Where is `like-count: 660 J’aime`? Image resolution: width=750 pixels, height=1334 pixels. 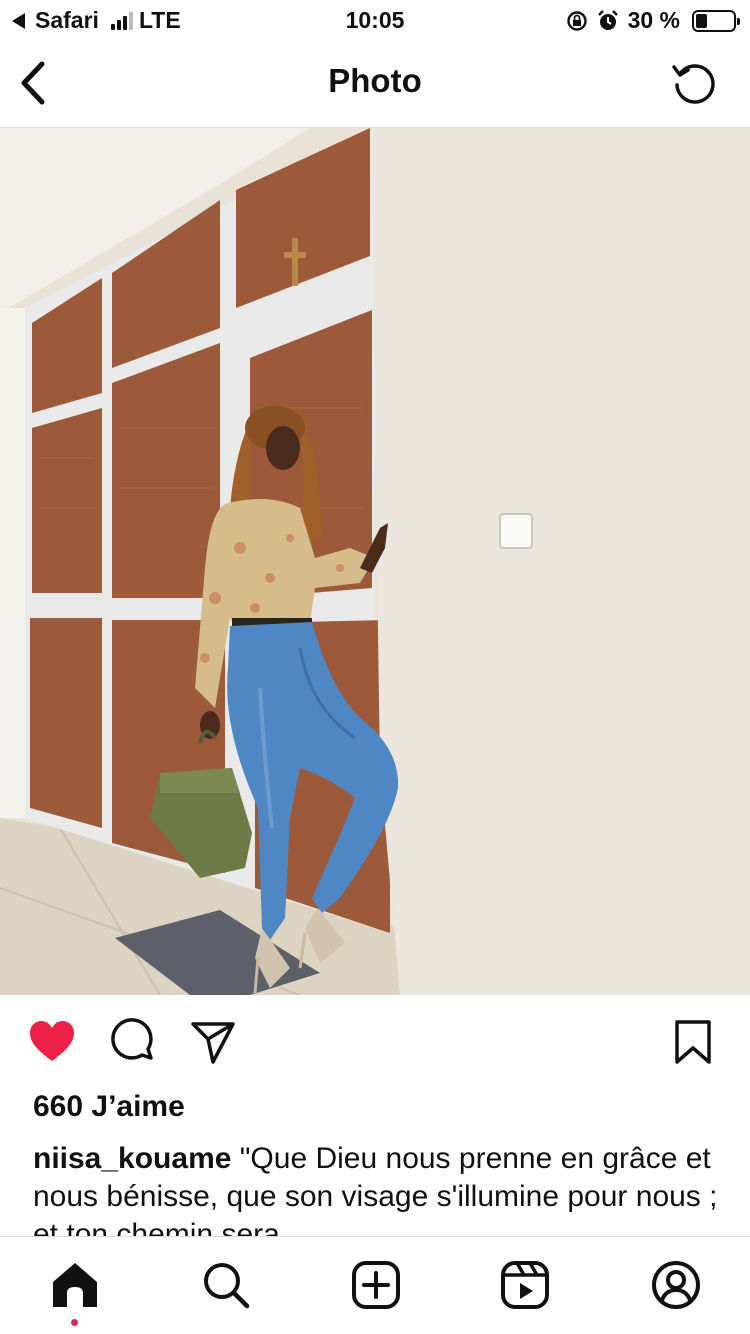 like-count: 660 J’aime is located at coordinates (109, 1107).